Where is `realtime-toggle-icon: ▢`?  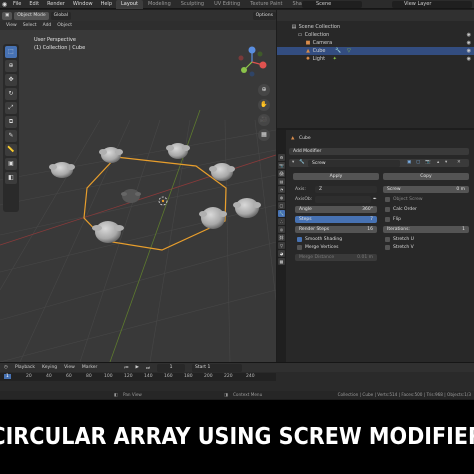 realtime-toggle-icon: ▢ is located at coordinates (418, 162).